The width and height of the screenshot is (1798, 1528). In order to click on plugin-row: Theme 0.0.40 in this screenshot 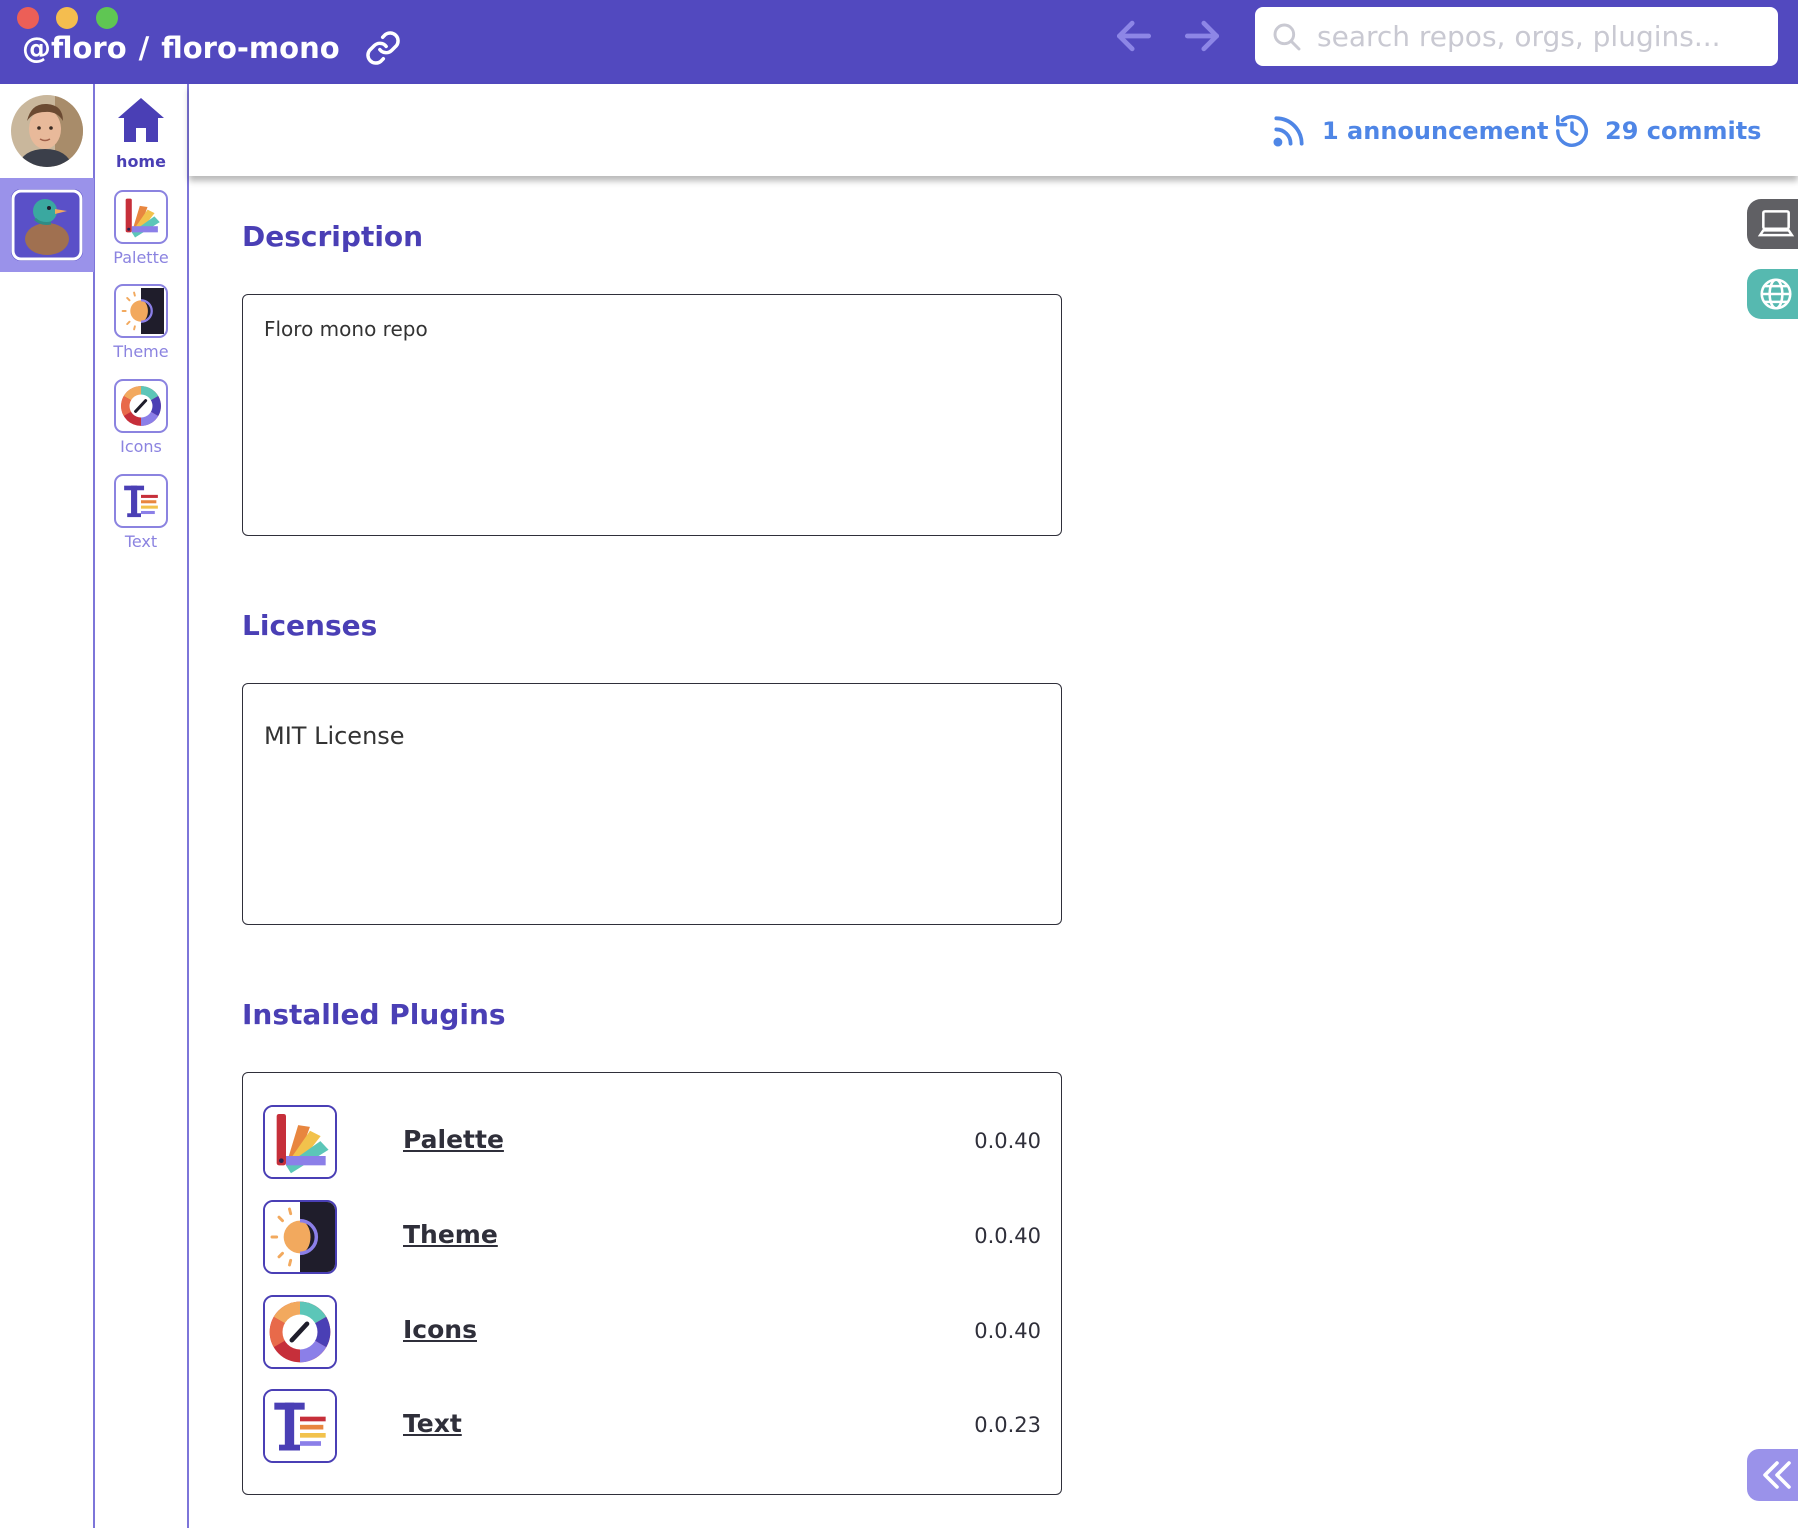, I will do `click(652, 1237)`.